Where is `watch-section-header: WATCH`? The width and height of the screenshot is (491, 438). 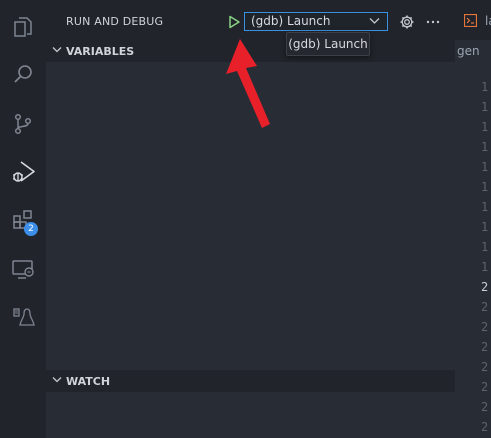
watch-section-header: WATCH is located at coordinates (250, 381).